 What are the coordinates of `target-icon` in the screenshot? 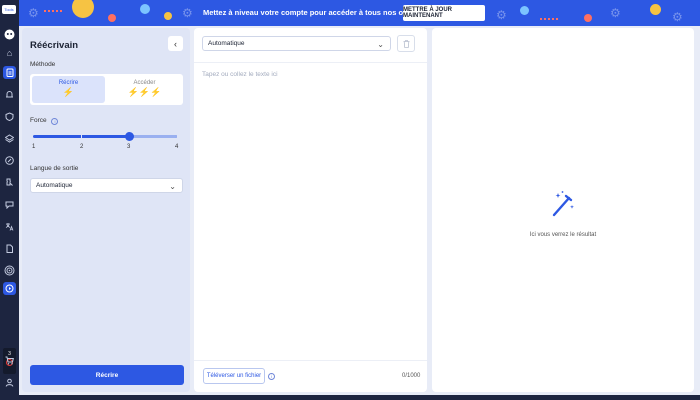 It's located at (9, 270).